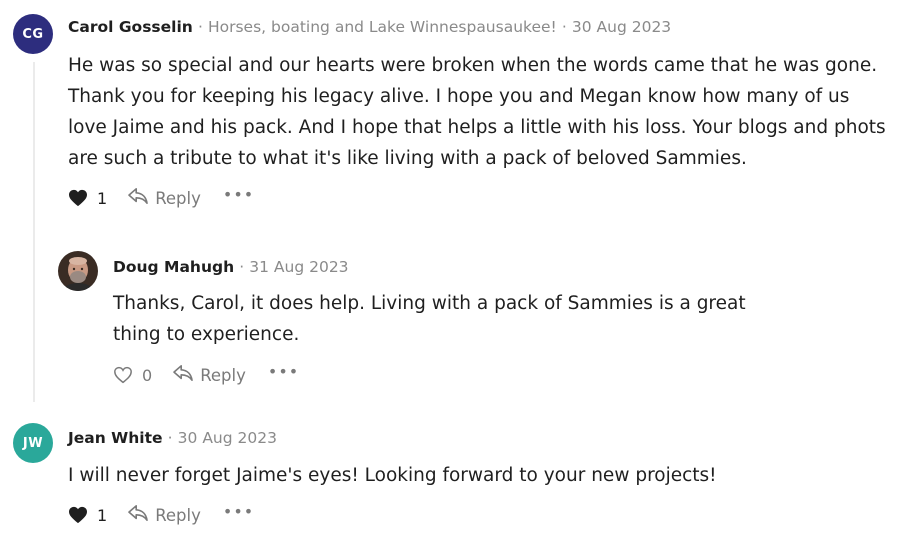  Describe the element at coordinates (173, 267) in the screenshot. I see `author-name: Doug Mahugh` at that location.